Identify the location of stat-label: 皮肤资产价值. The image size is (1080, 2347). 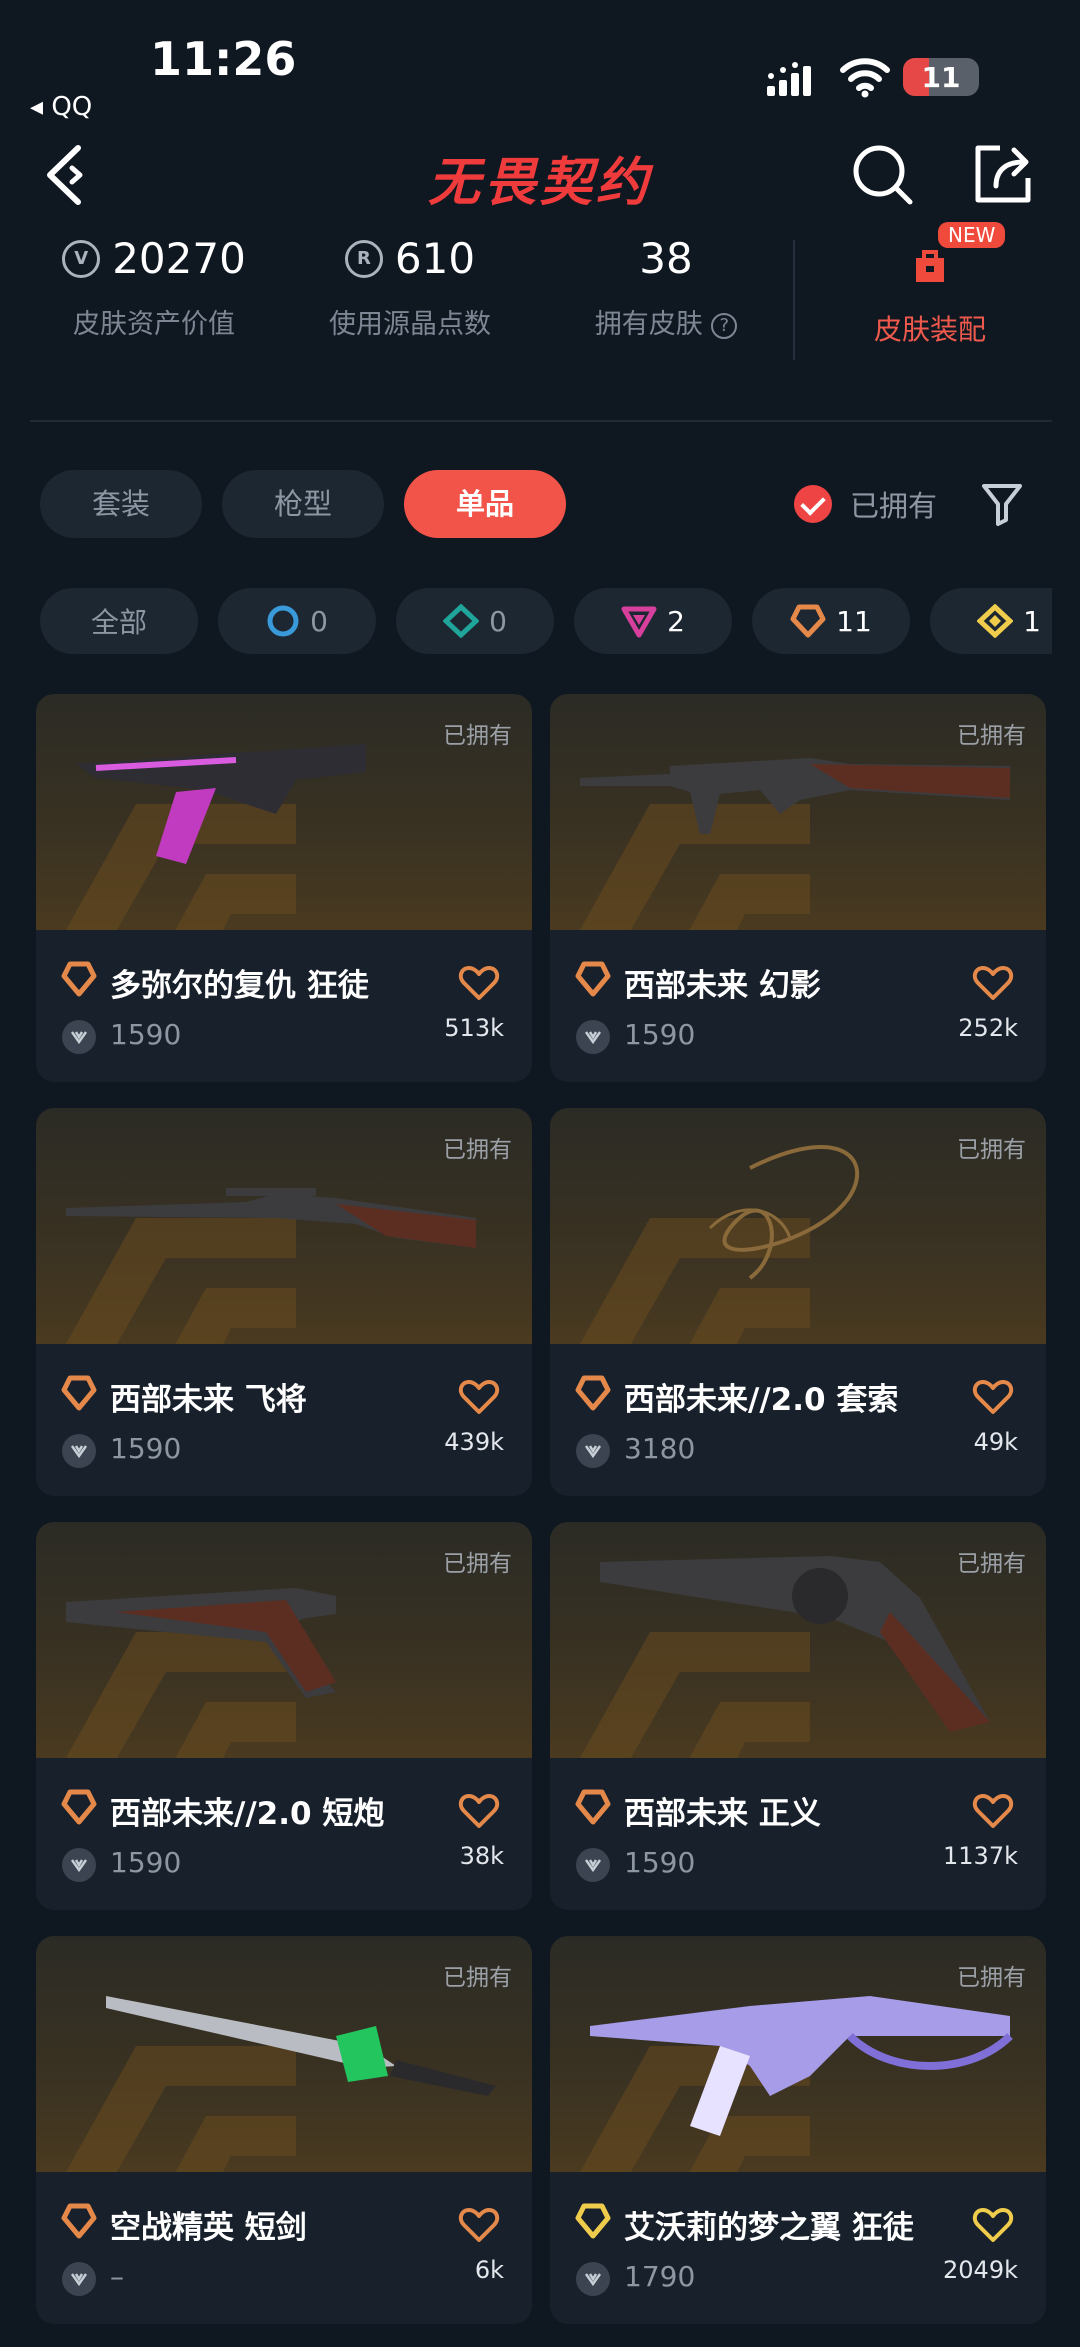
(154, 324).